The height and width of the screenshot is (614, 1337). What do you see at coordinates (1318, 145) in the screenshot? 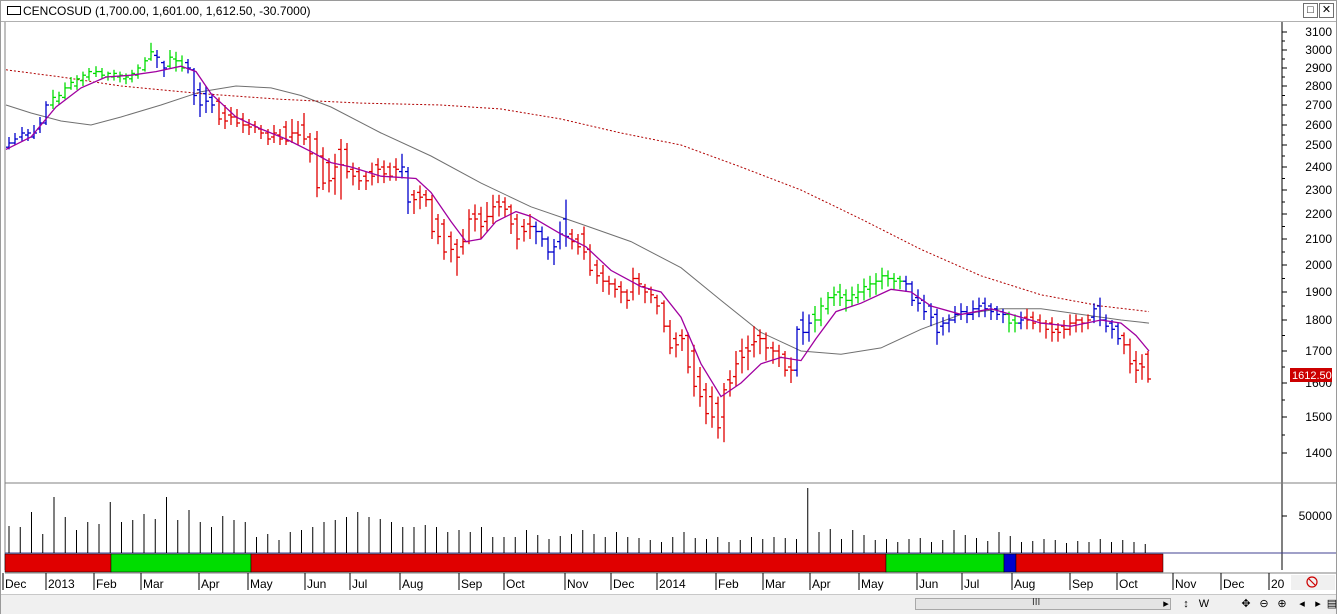
I see `price-tick-label: 2500` at bounding box center [1318, 145].